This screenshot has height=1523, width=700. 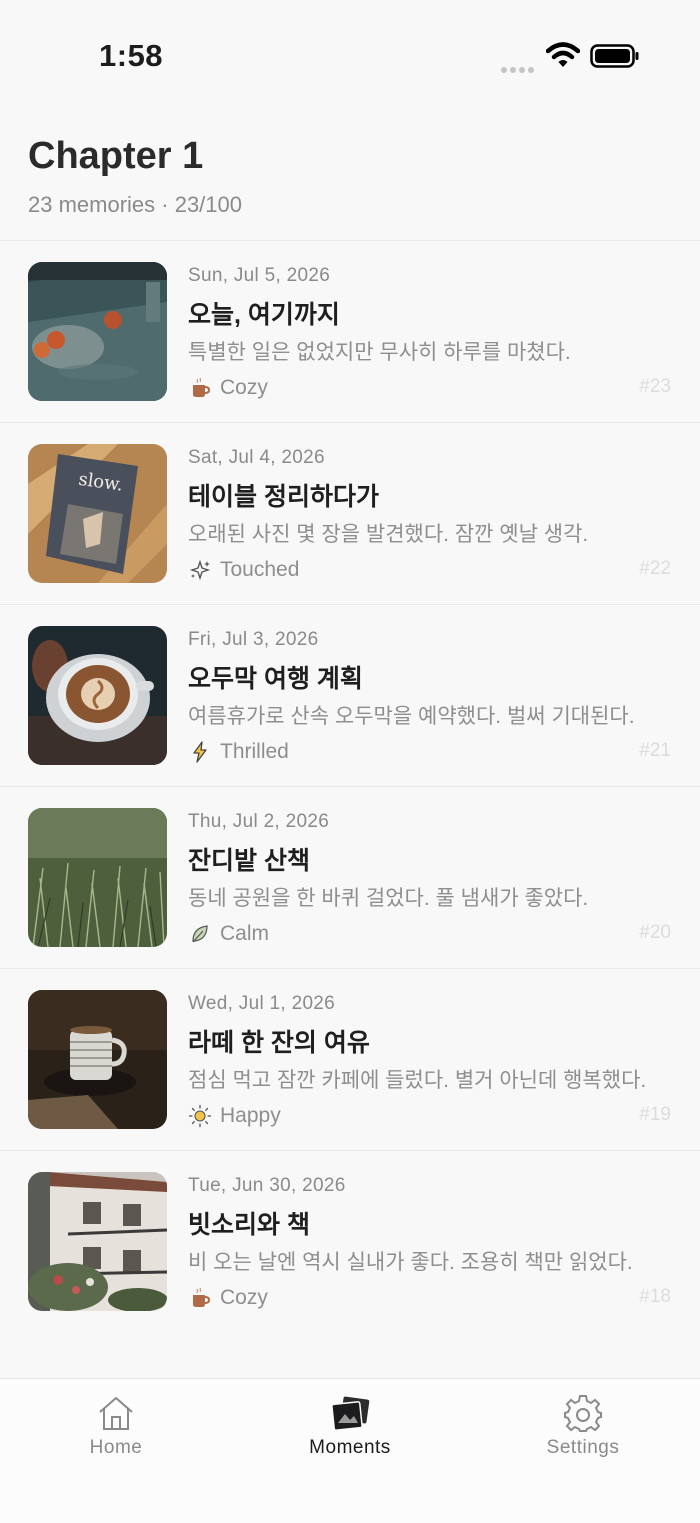 I want to click on tab-moments-label: Moments, so click(x=350, y=1447).